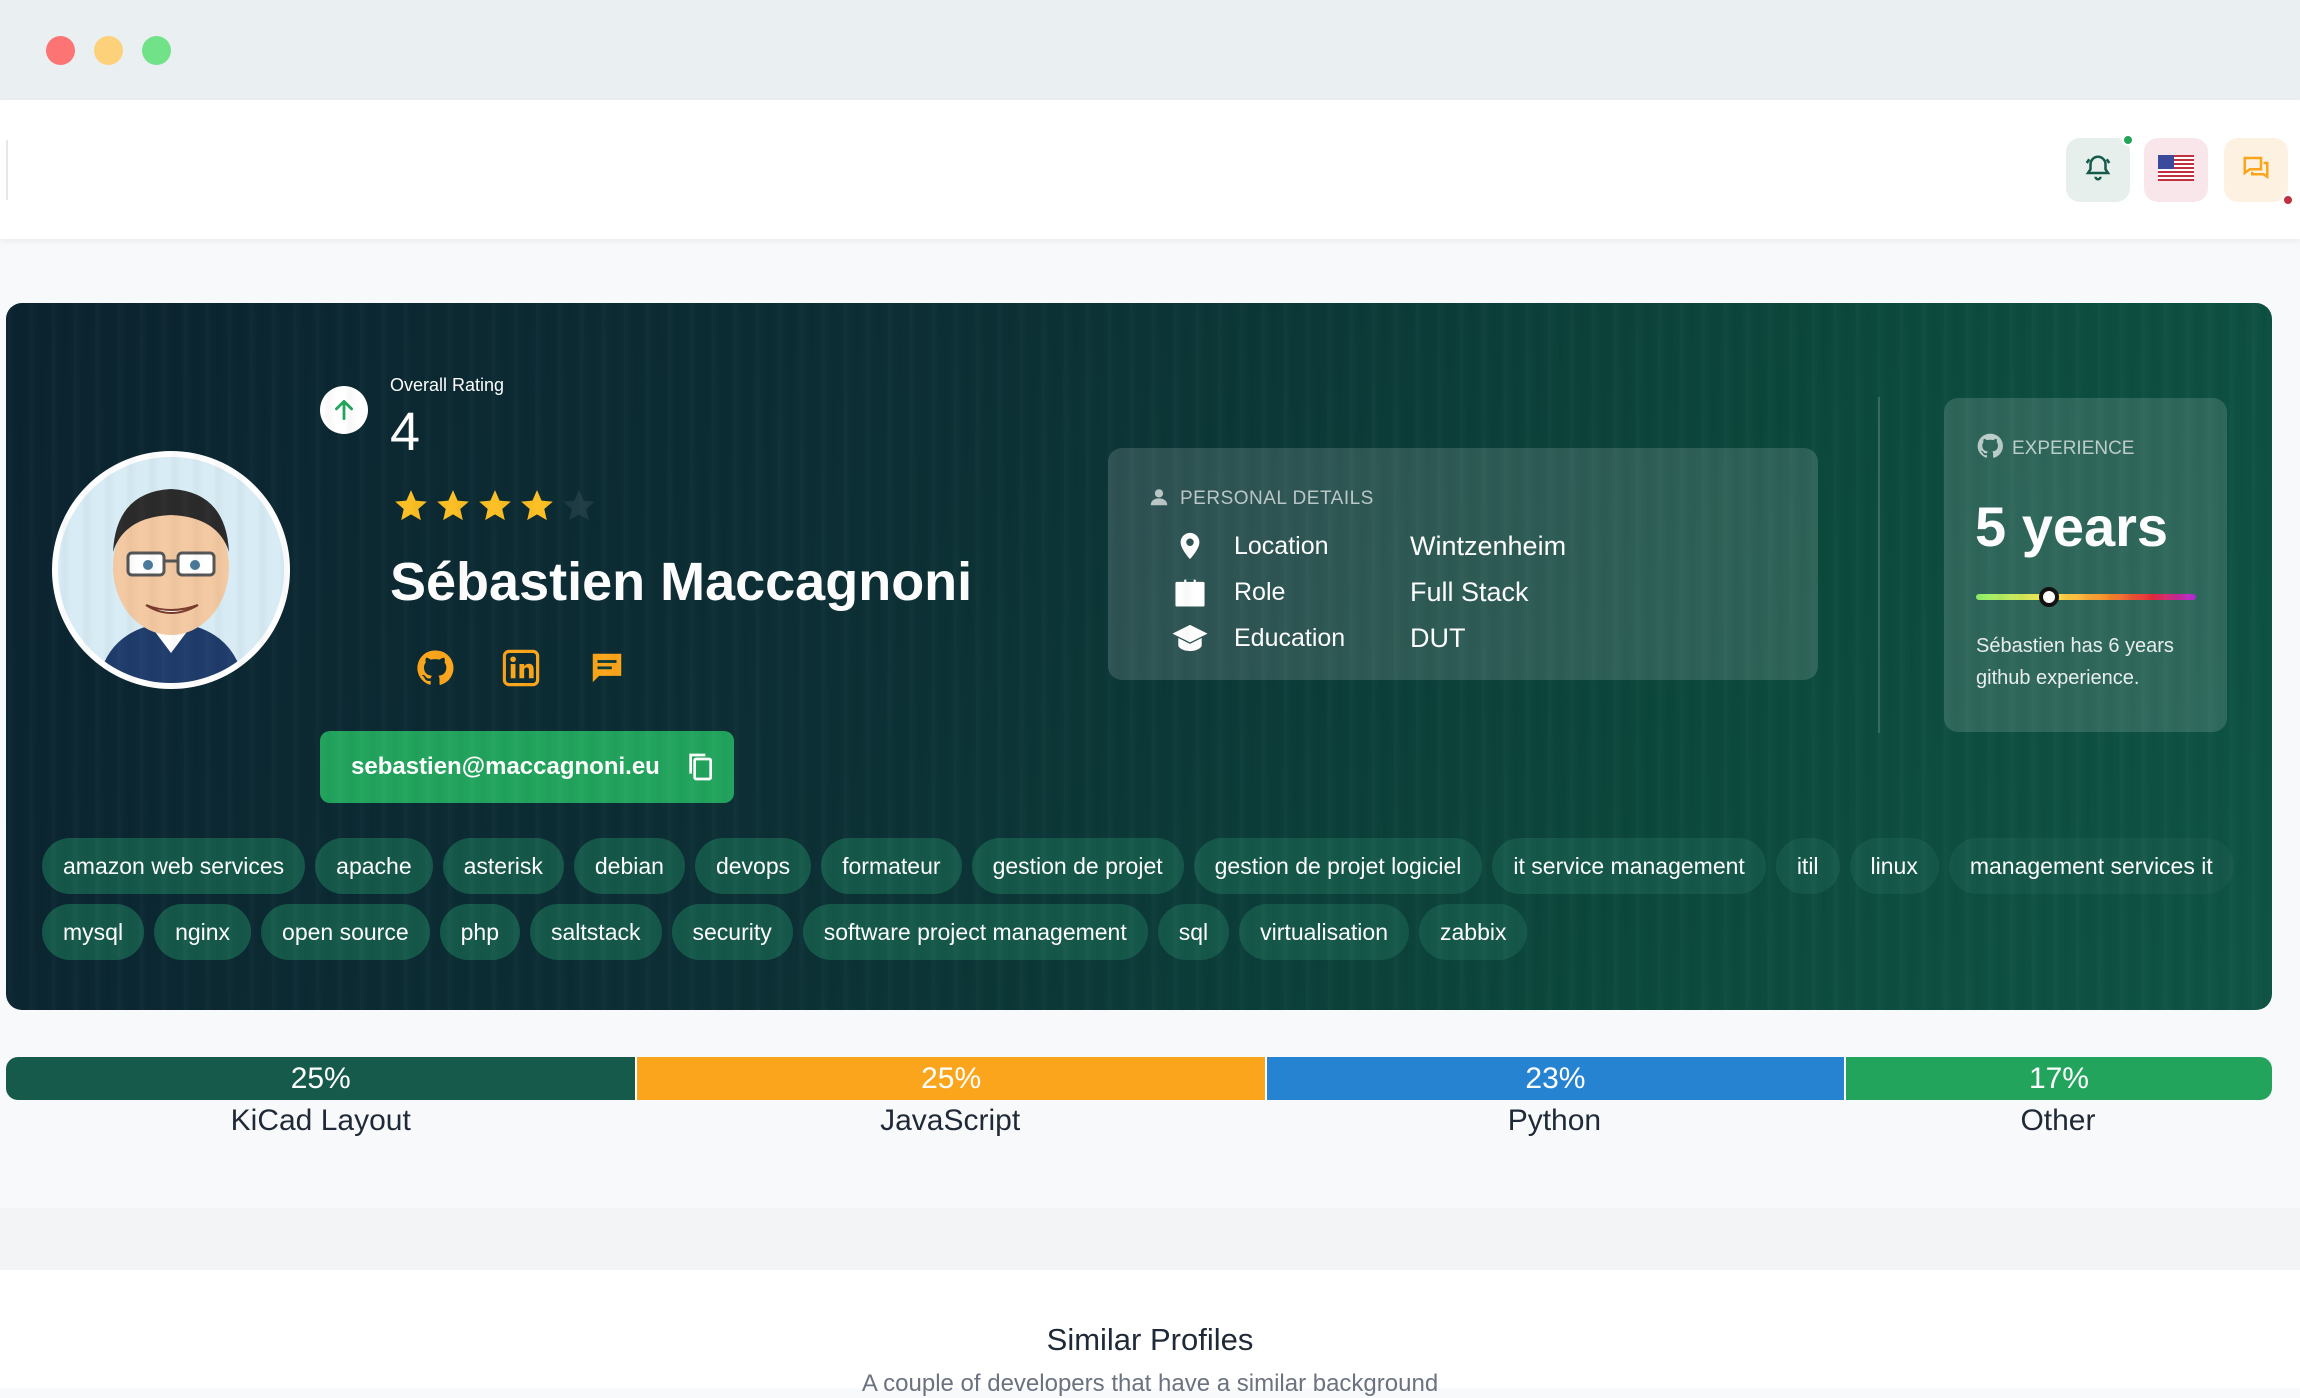 Image resolution: width=2300 pixels, height=1398 pixels. I want to click on experience-title: EXPERIENCE, so click(2055, 449).